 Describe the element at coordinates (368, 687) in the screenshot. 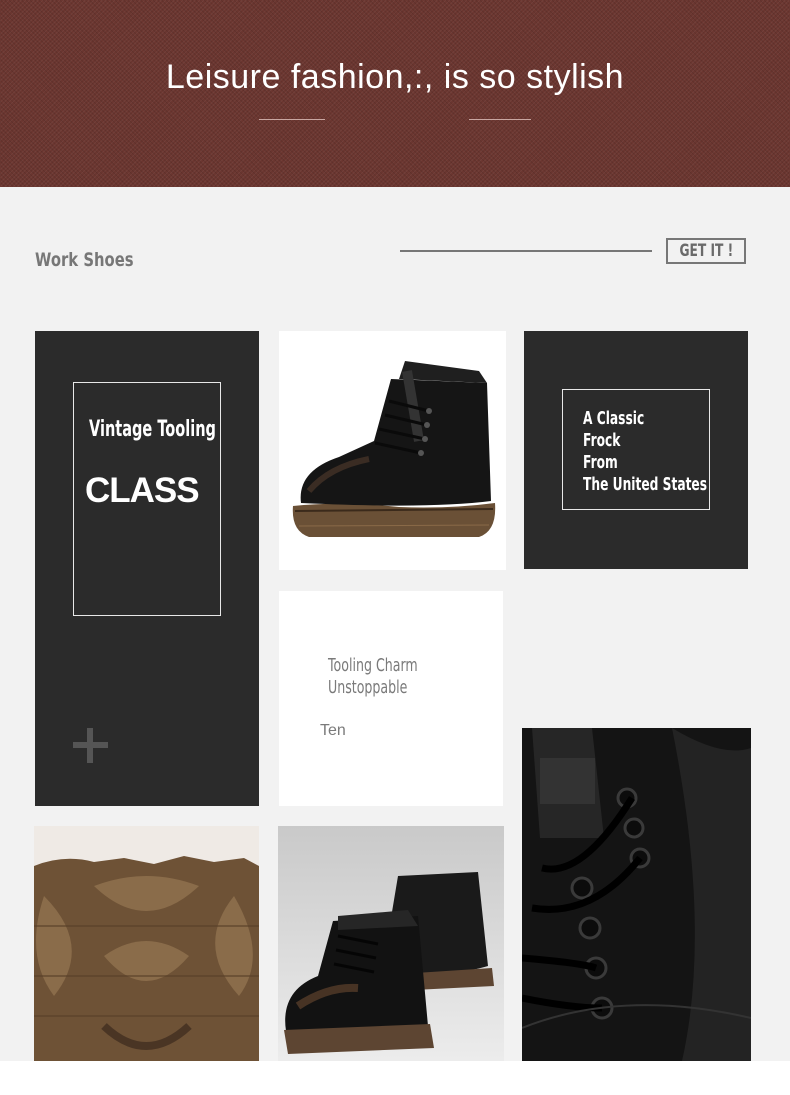

I see `charm-line-2: Unstoppable` at that location.